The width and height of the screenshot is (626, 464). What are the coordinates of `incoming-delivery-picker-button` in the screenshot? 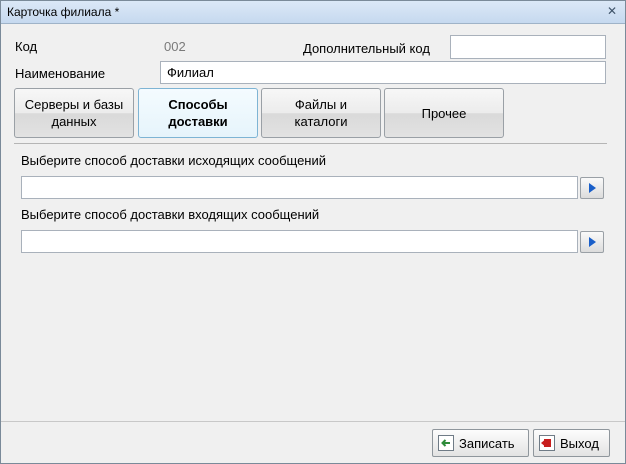 It's located at (592, 242).